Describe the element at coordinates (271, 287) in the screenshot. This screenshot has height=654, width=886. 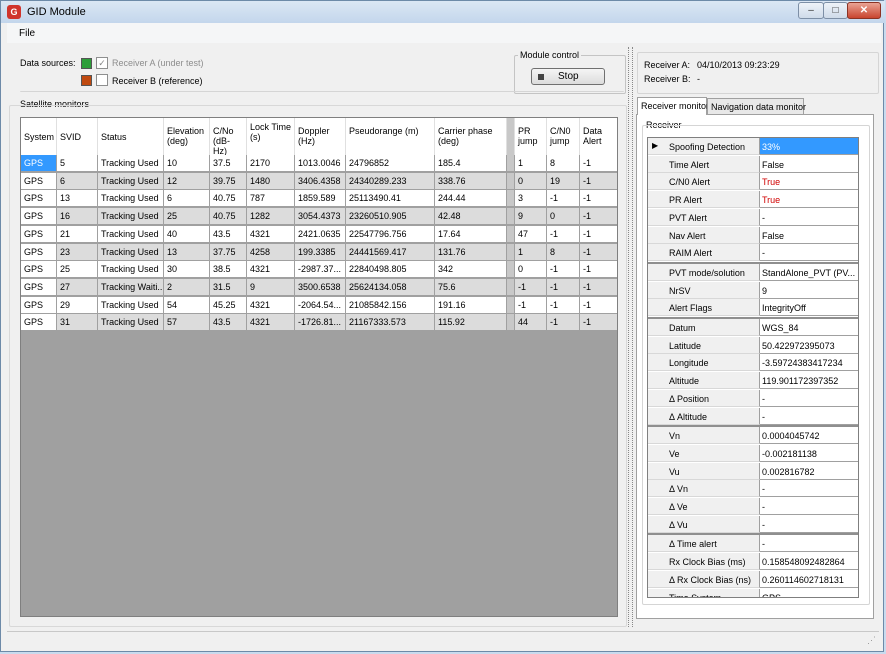
I see `cell-lock-time: 9` at that location.